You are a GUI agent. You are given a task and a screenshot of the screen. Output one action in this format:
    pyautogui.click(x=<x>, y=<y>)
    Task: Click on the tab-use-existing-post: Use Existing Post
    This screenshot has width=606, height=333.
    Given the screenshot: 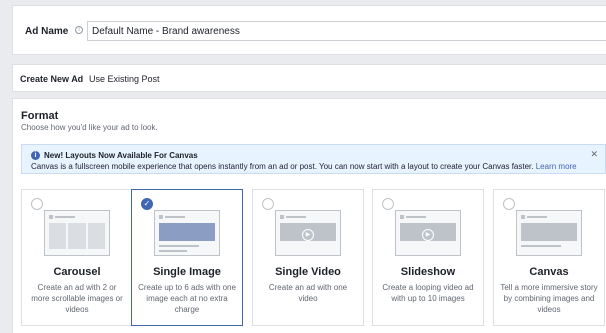 What is the action you would take?
    pyautogui.click(x=124, y=79)
    